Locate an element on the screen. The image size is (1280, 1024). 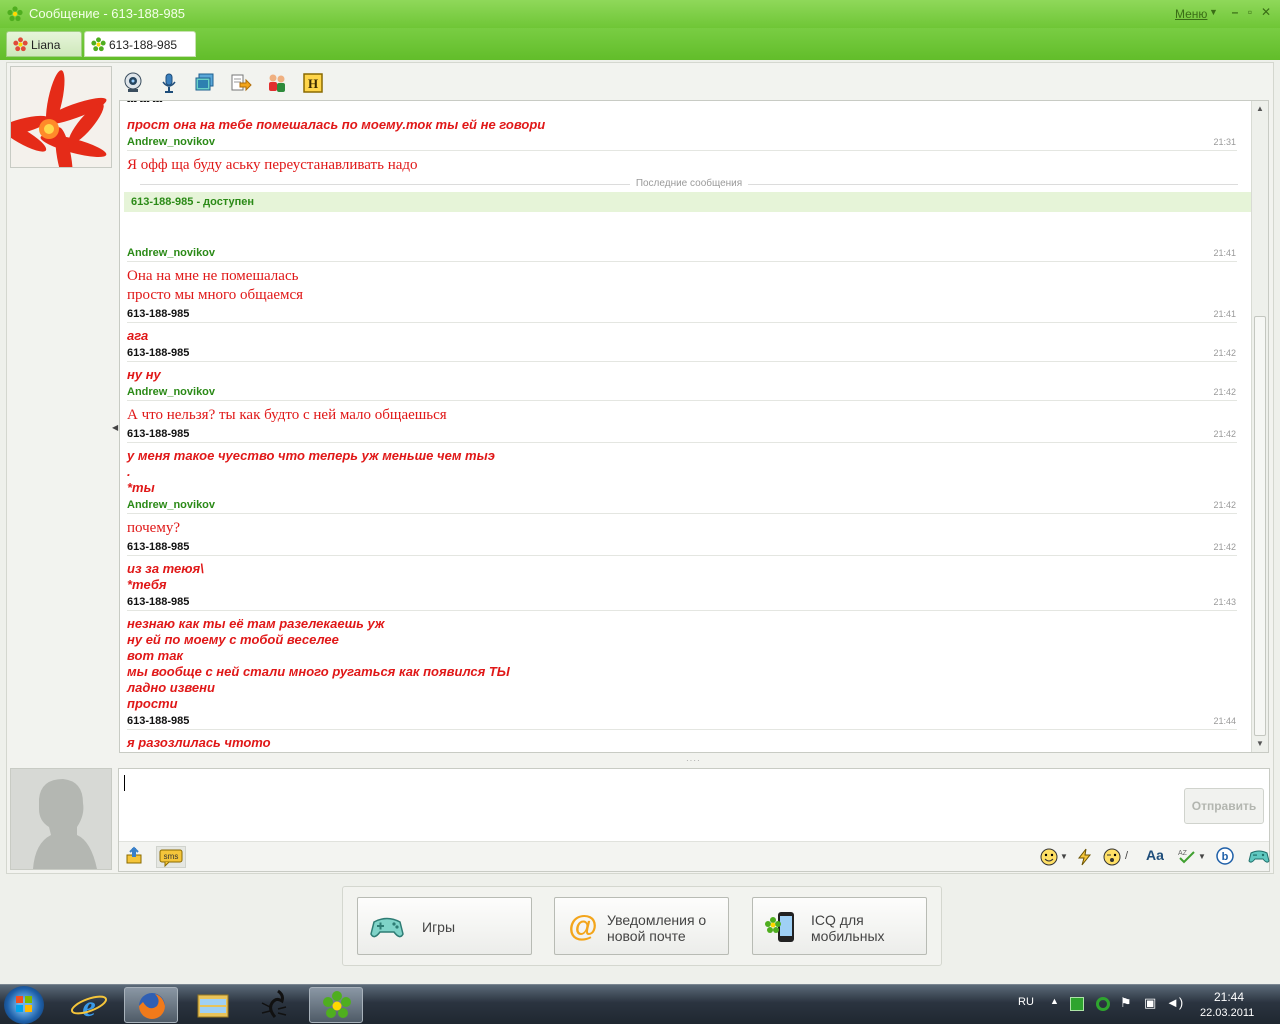
icq-taskbar-icon is located at coordinates (336, 1005).